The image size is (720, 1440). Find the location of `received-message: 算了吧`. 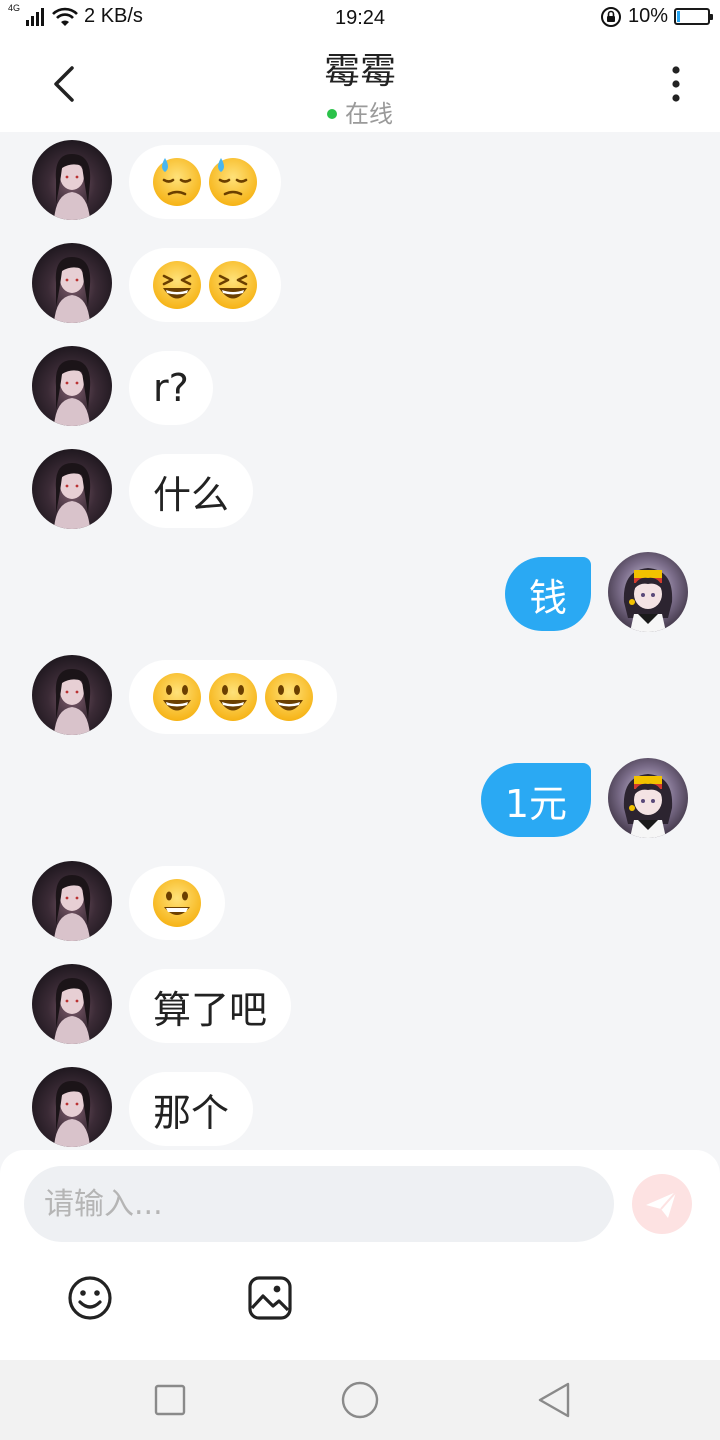

received-message: 算了吧 is located at coordinates (360, 1004).